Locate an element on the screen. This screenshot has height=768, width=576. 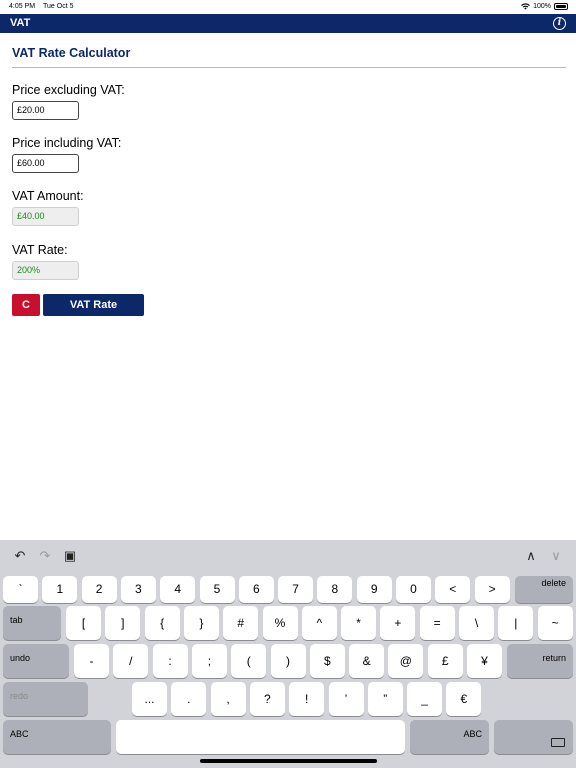
redo-key-label: redo is located at coordinates (19, 696).